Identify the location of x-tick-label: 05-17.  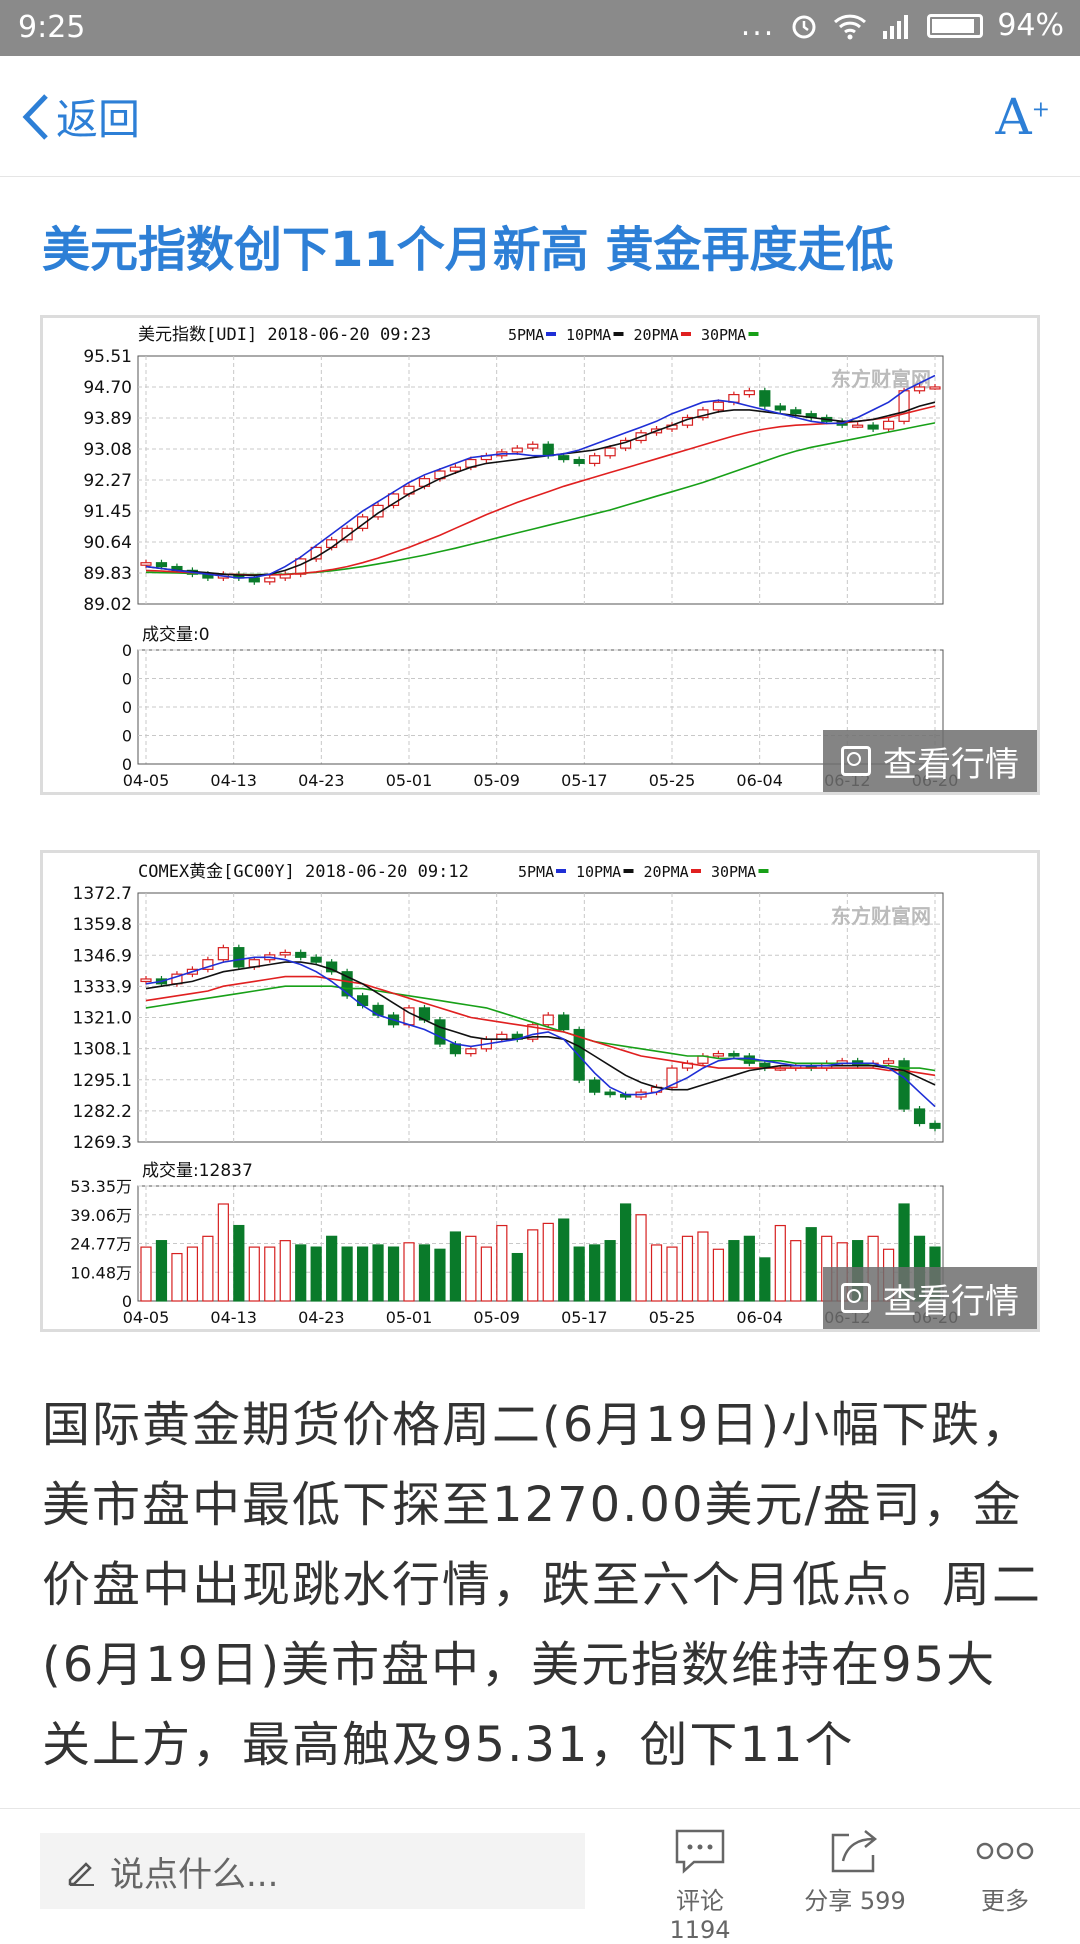
(584, 780).